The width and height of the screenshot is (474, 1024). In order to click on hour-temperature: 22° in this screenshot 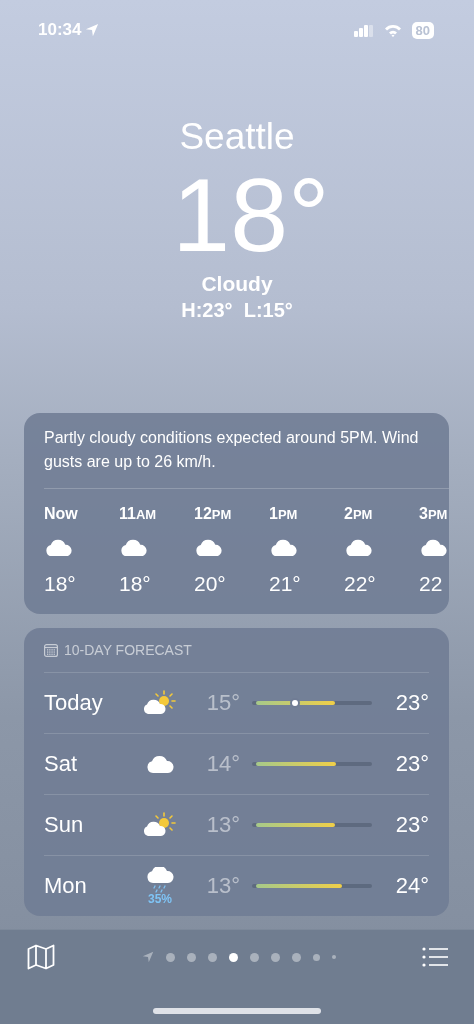, I will do `click(360, 584)`.